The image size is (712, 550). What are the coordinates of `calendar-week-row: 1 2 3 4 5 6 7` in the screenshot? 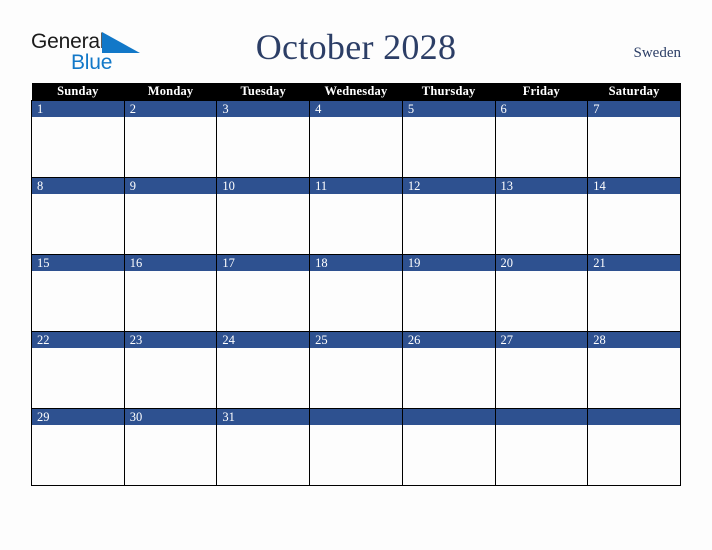 It's located at (356, 139).